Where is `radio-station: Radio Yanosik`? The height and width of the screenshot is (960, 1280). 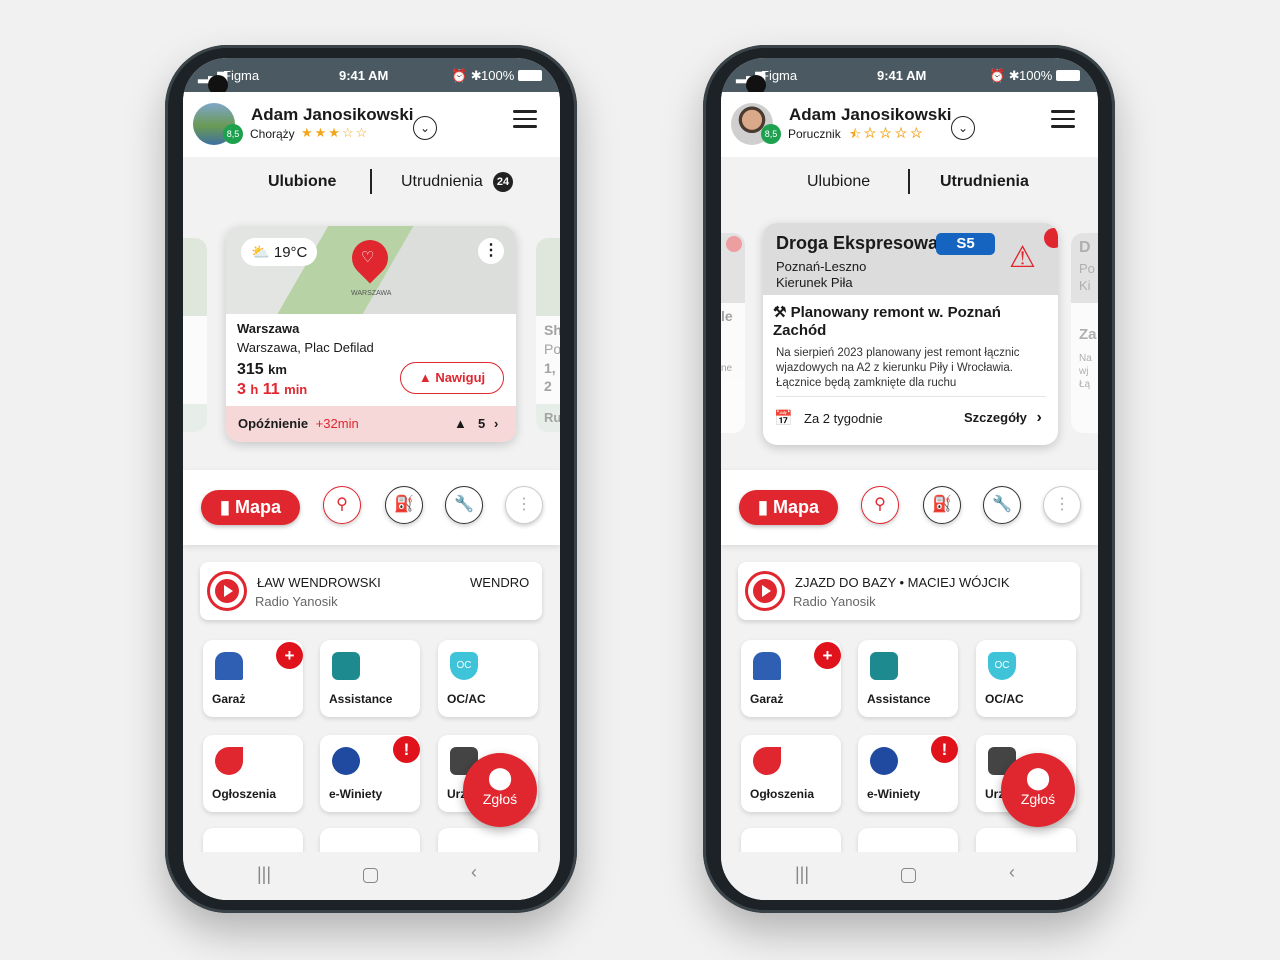
radio-station: Radio Yanosik is located at coordinates (834, 601).